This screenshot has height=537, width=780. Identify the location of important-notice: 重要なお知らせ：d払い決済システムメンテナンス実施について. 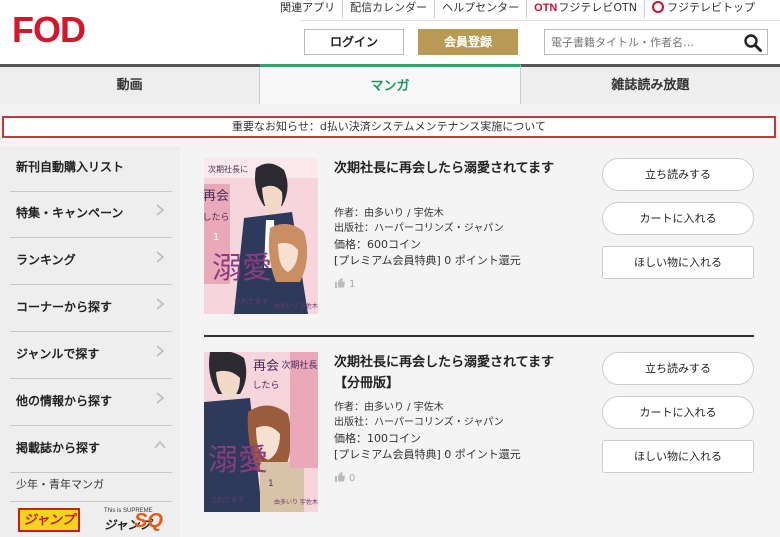
(389, 127).